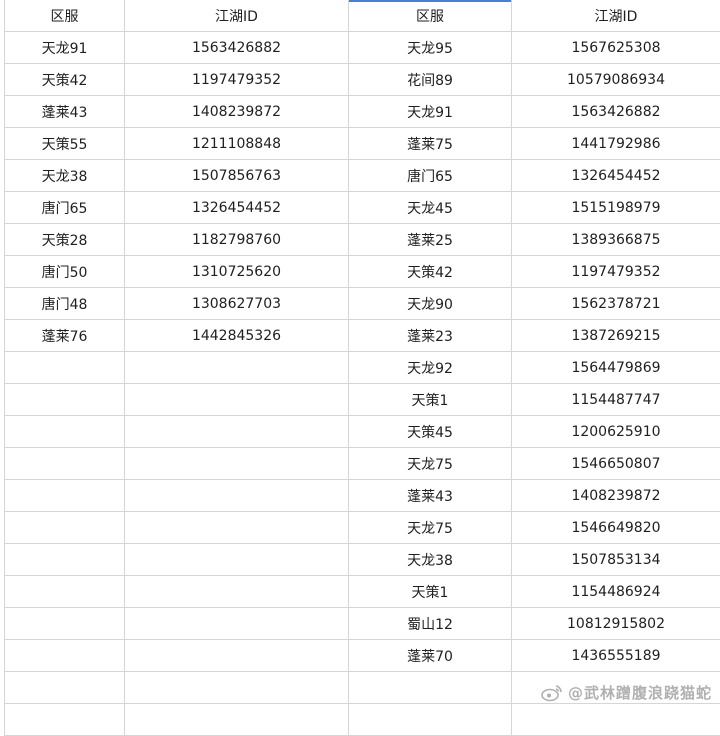 The width and height of the screenshot is (720, 736). What do you see at coordinates (616, 112) in the screenshot?
I see `id-cell-right: 1563426882` at bounding box center [616, 112].